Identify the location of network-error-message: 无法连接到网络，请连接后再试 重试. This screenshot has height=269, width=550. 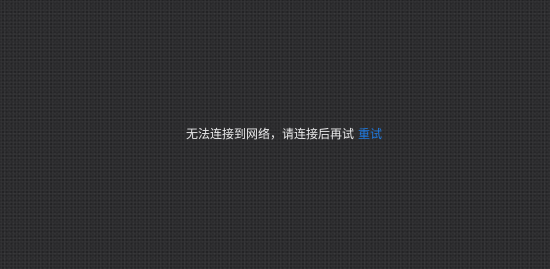
(275, 134).